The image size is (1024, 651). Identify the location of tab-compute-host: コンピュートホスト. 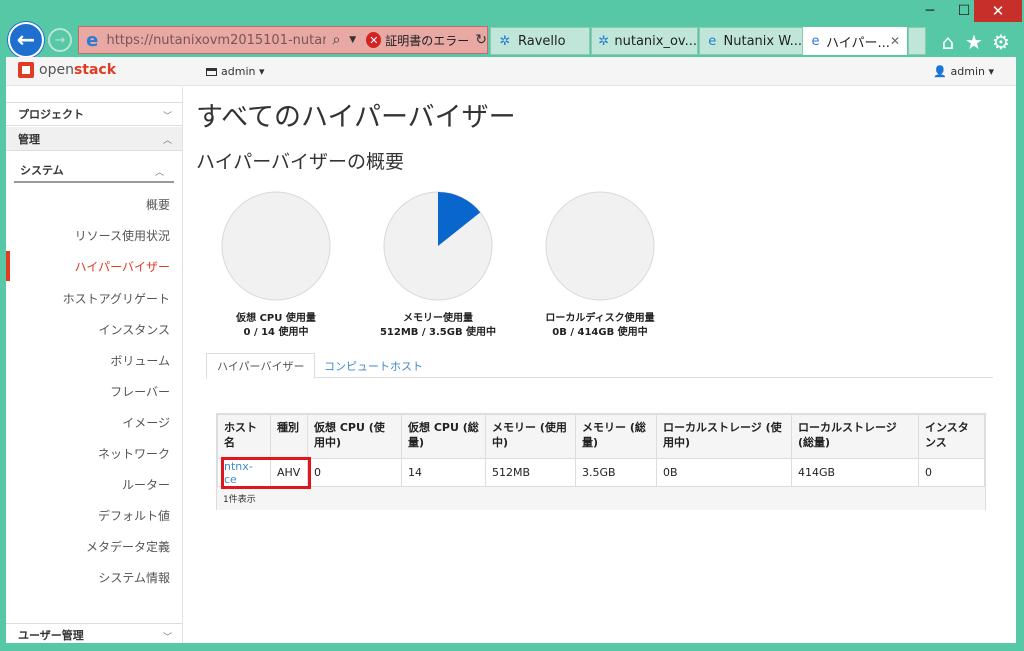
(373, 365).